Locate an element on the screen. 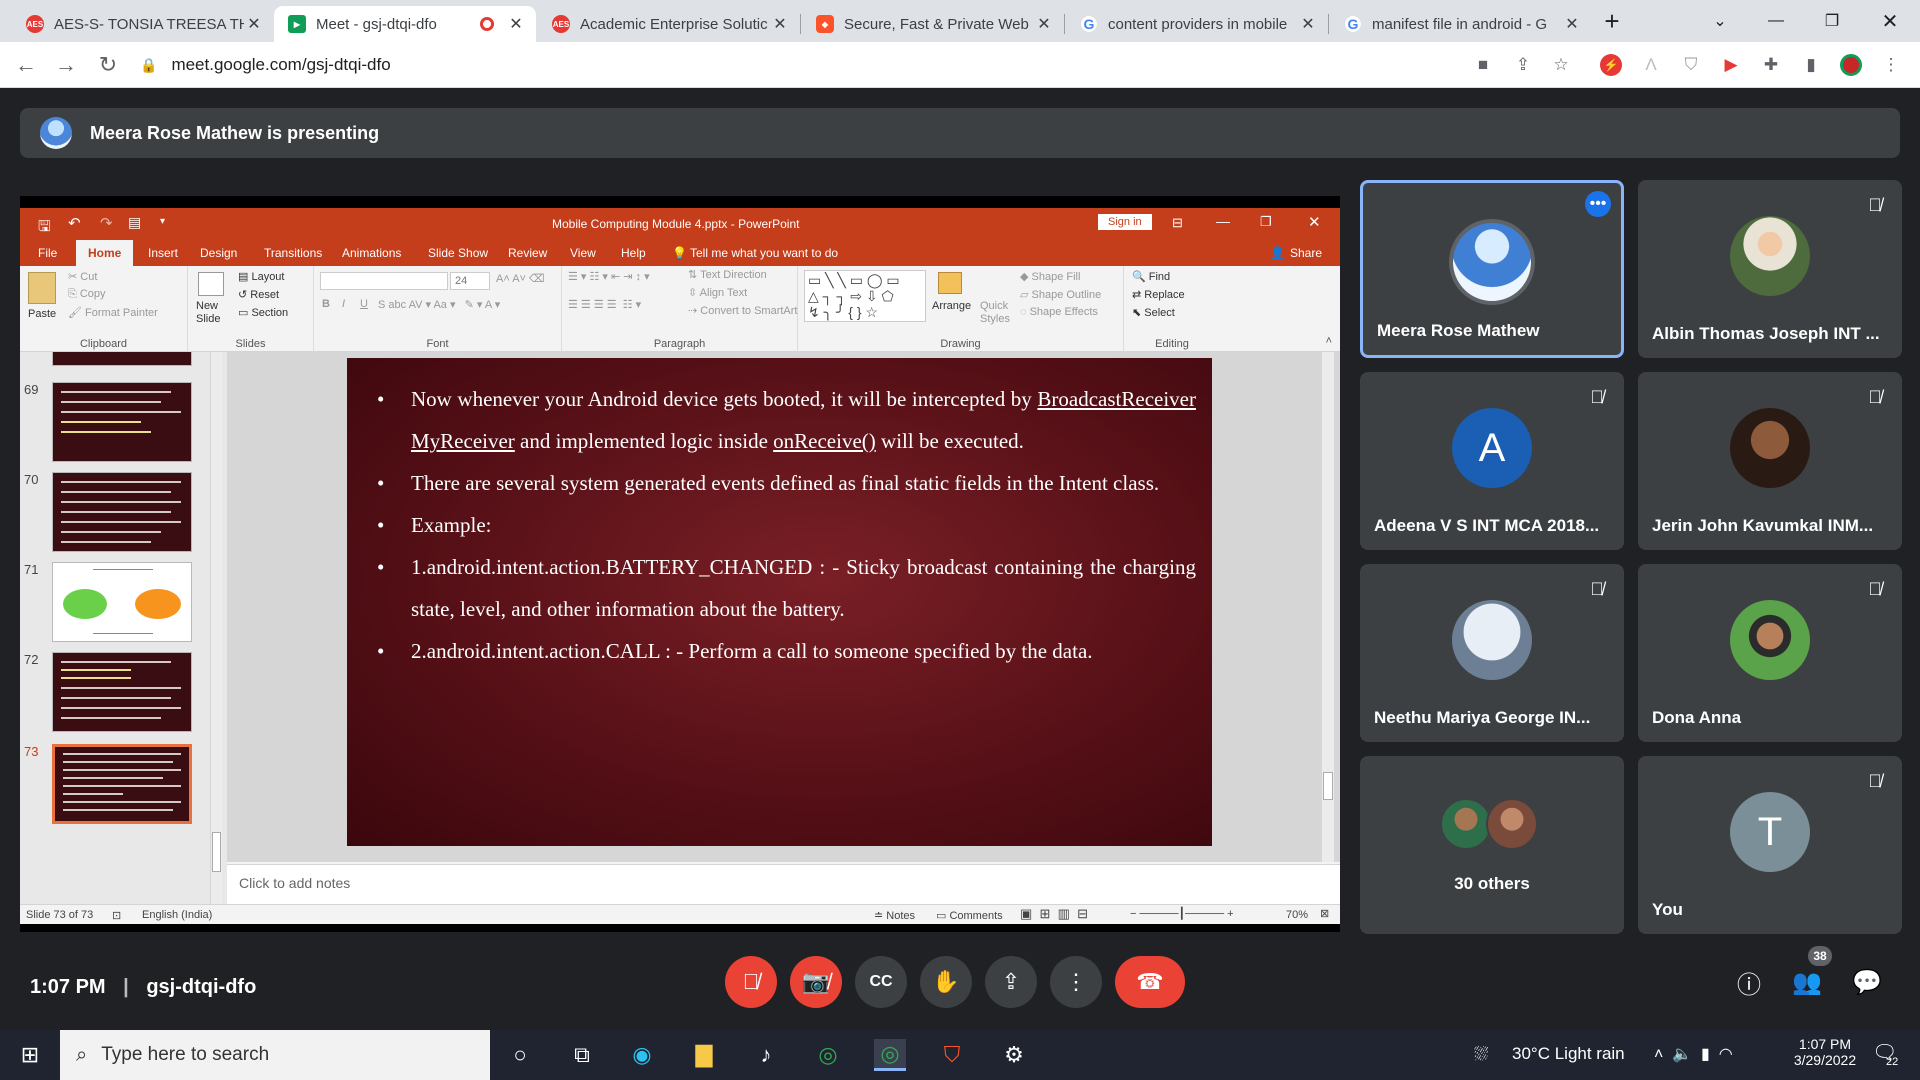 This screenshot has width=1920, height=1080. tab-help: Help is located at coordinates (633, 253).